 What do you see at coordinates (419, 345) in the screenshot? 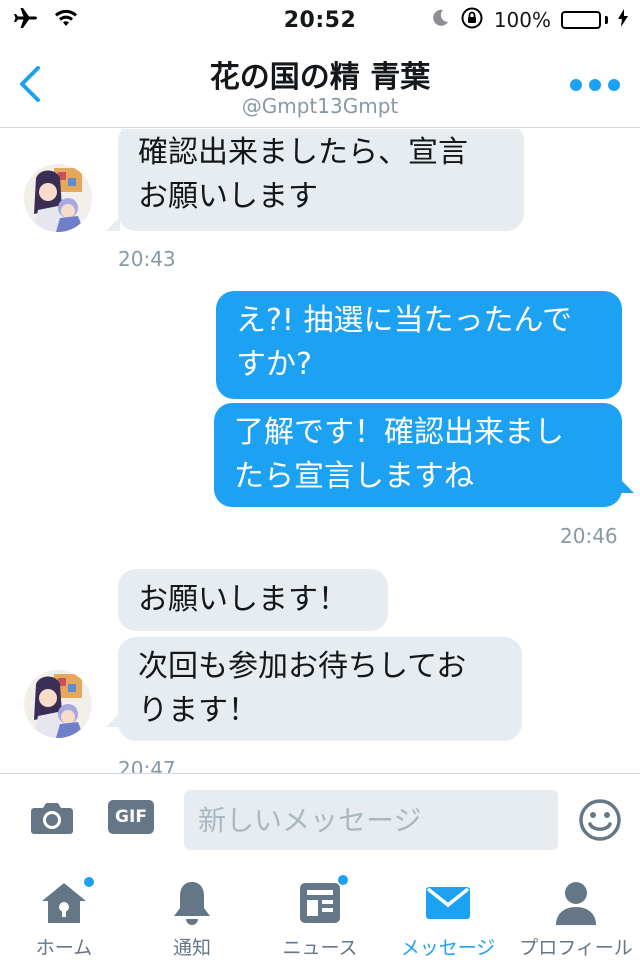
I see `message-bubble-outgoing: え?! 抽選に当たったんで すか?` at bounding box center [419, 345].